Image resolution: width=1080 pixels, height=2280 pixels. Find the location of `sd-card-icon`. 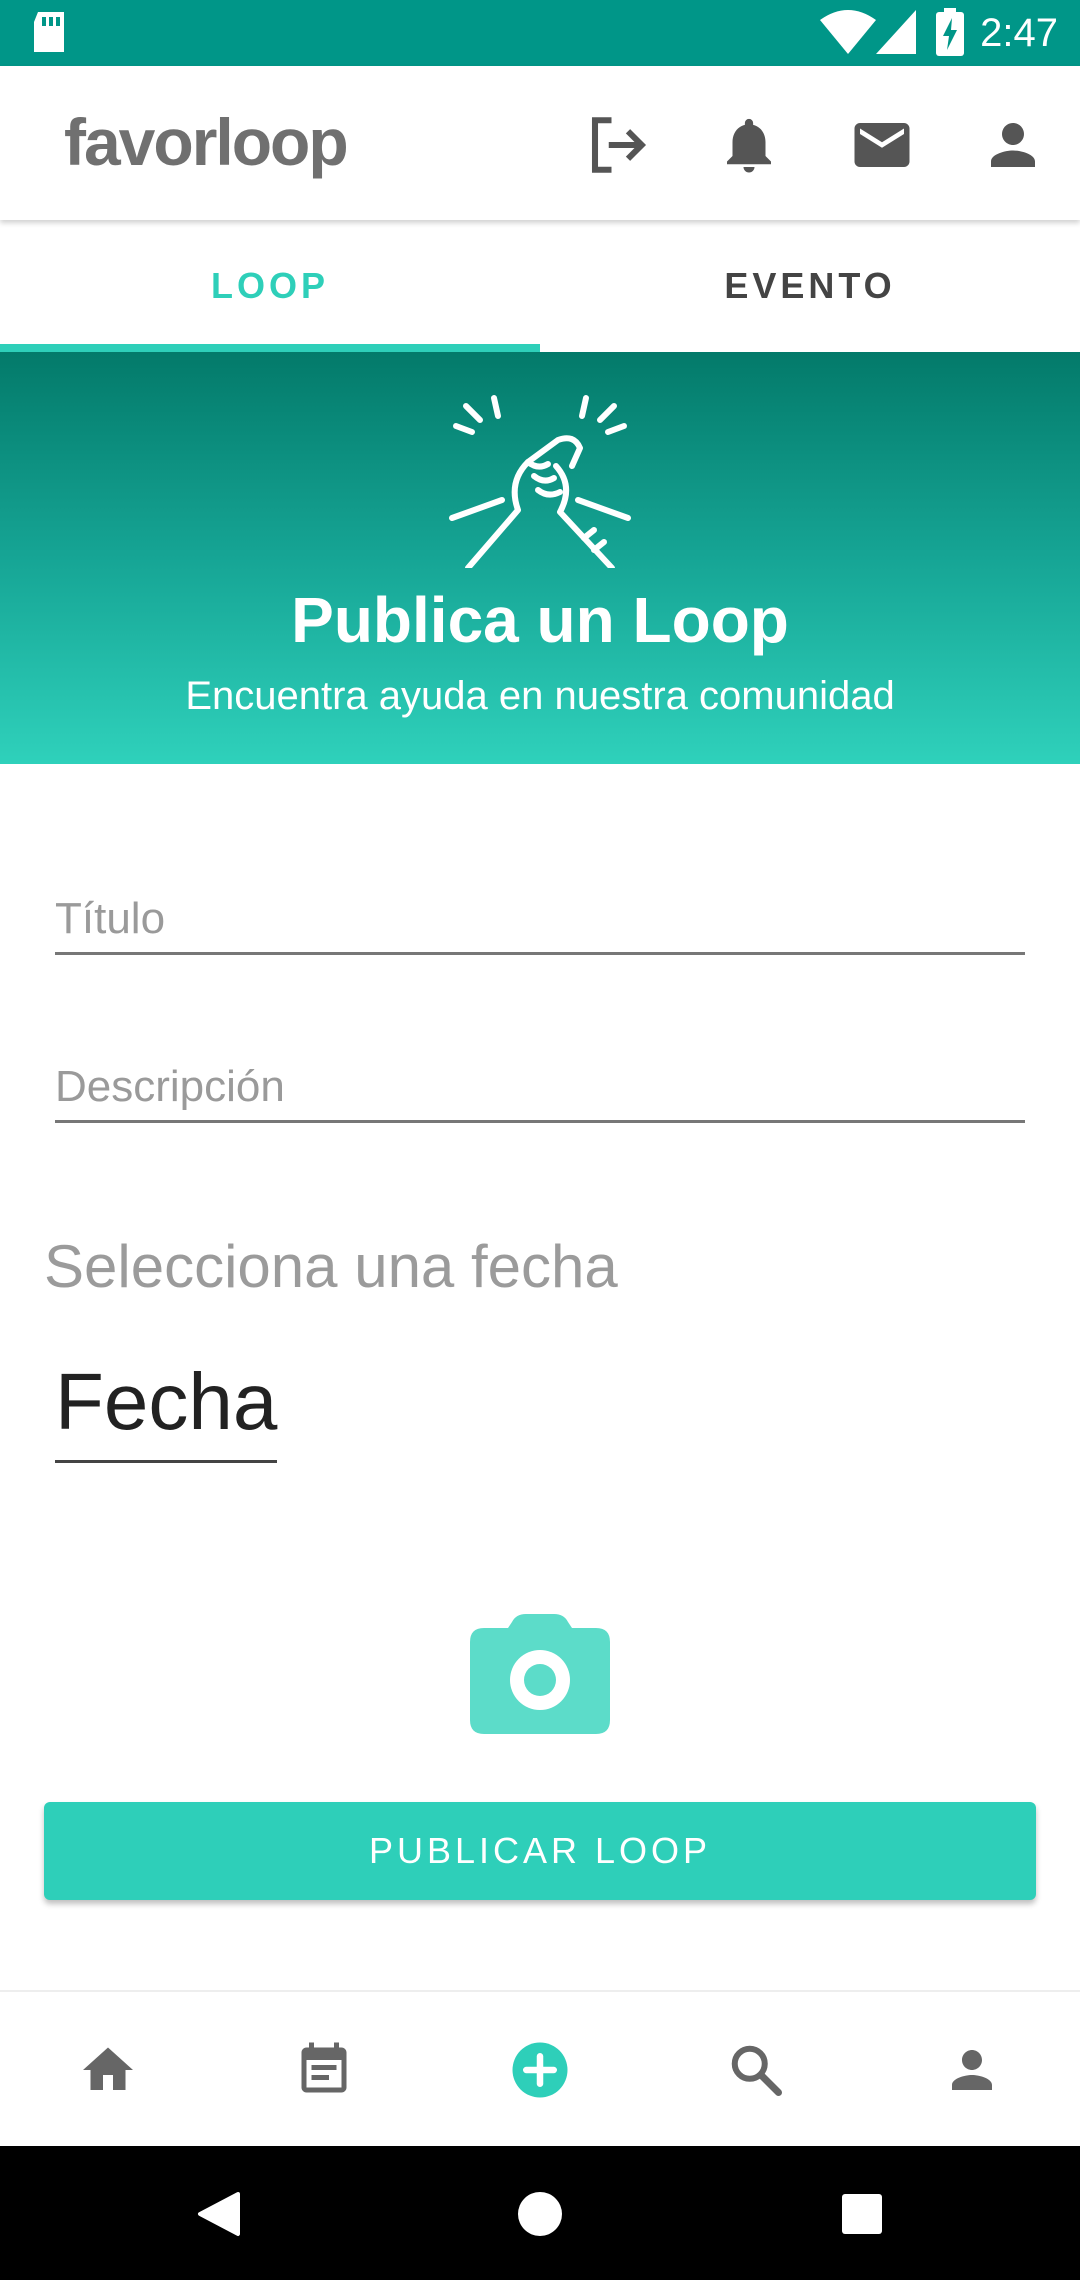

sd-card-icon is located at coordinates (49, 32).